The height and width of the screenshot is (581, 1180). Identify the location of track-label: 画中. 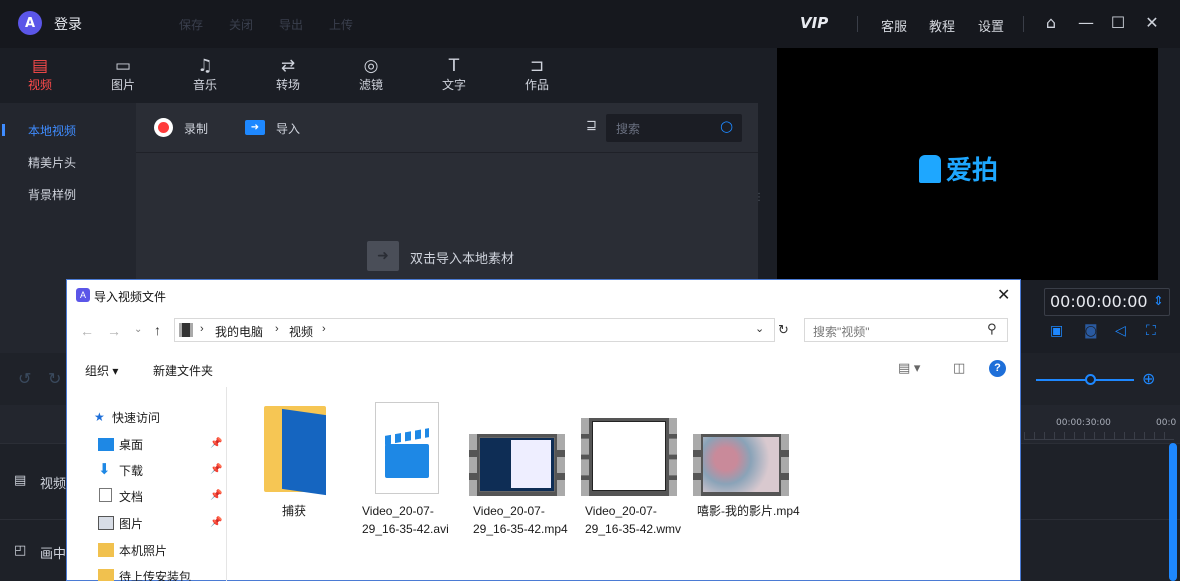
(53, 554).